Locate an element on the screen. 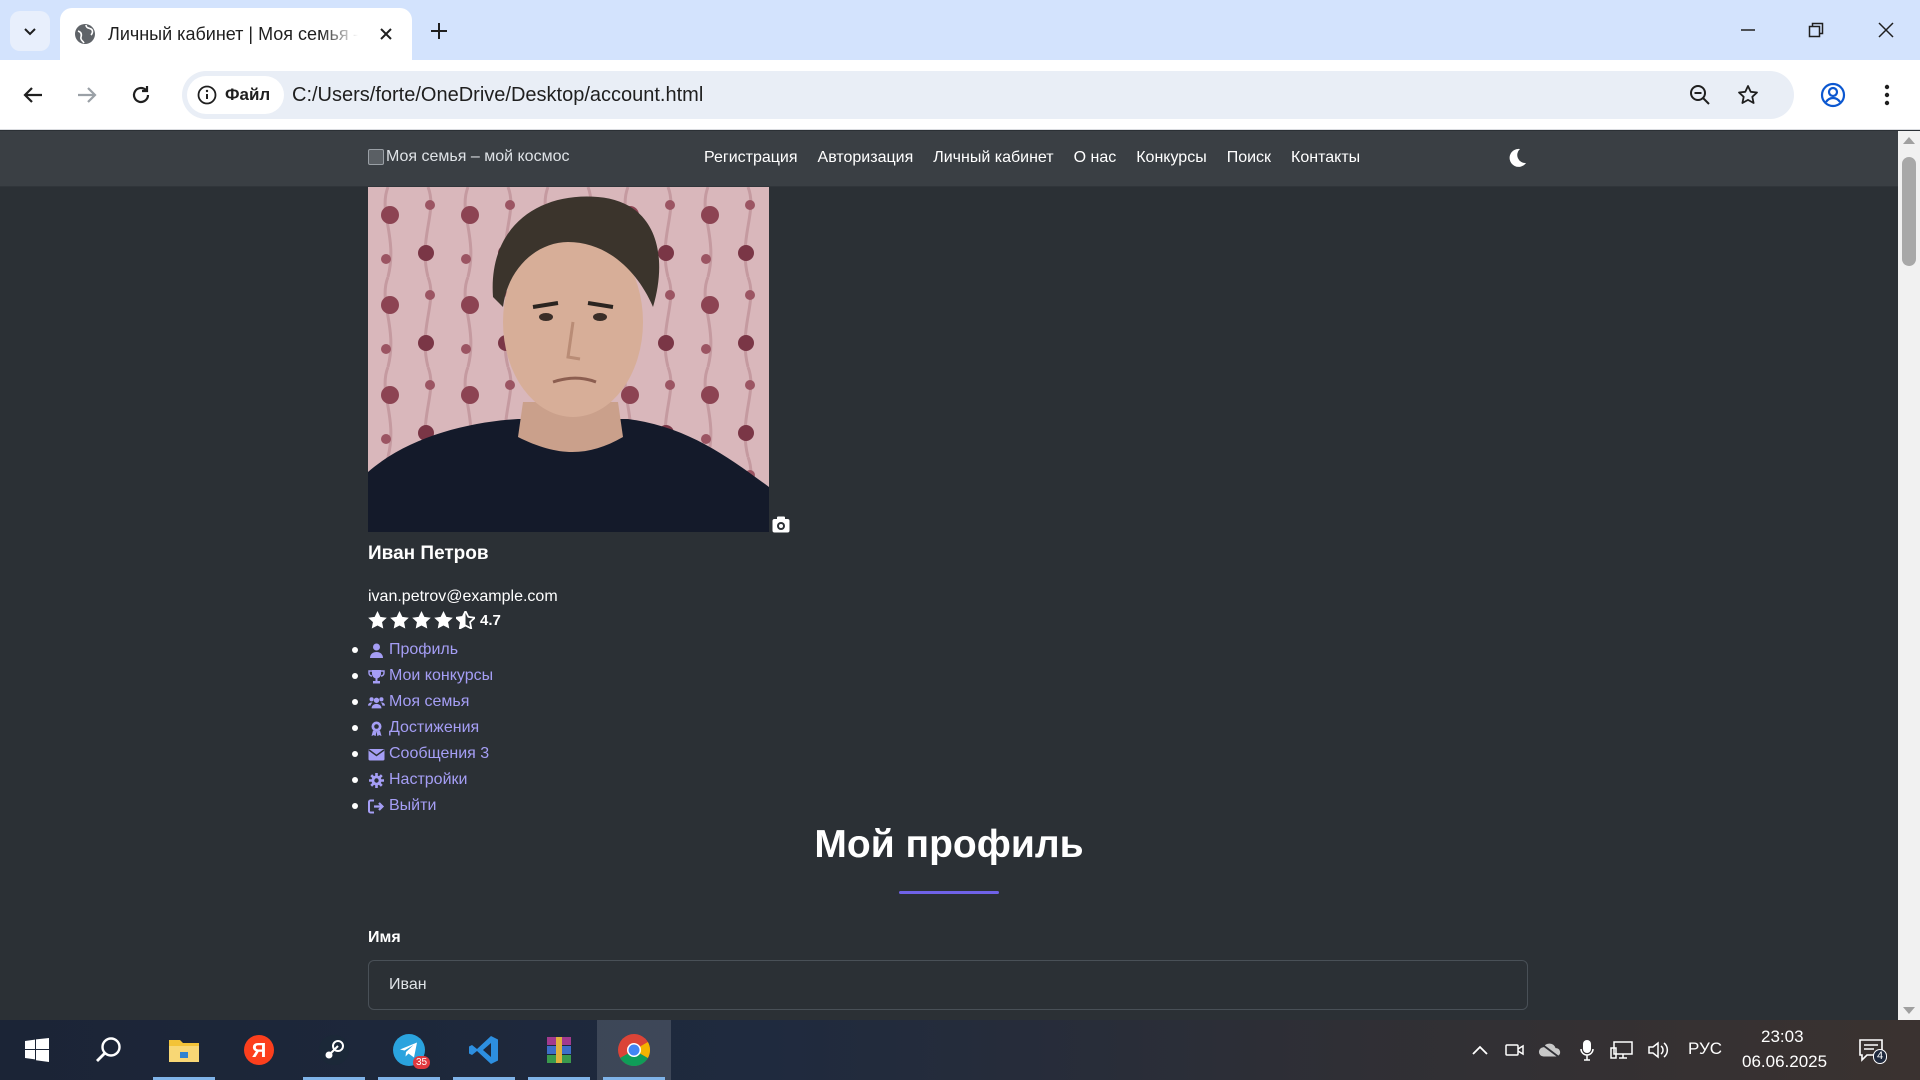 The image size is (1920, 1080). broken-image-icon is located at coordinates (376, 157).